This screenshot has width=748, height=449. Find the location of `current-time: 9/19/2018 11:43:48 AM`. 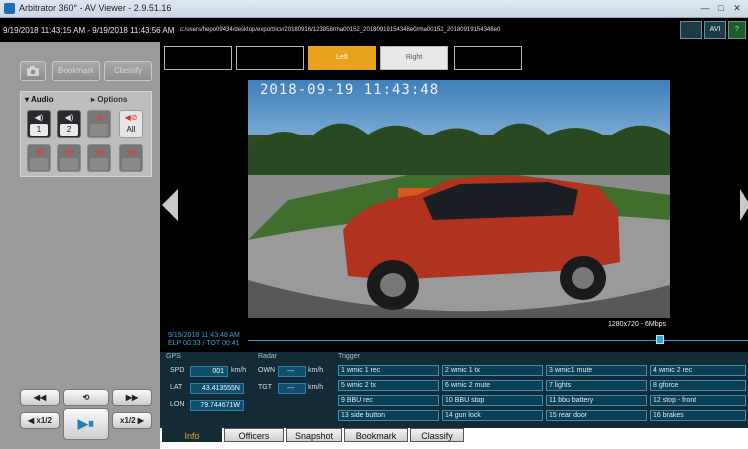

current-time: 9/19/2018 11:43:48 AM is located at coordinates (204, 335).